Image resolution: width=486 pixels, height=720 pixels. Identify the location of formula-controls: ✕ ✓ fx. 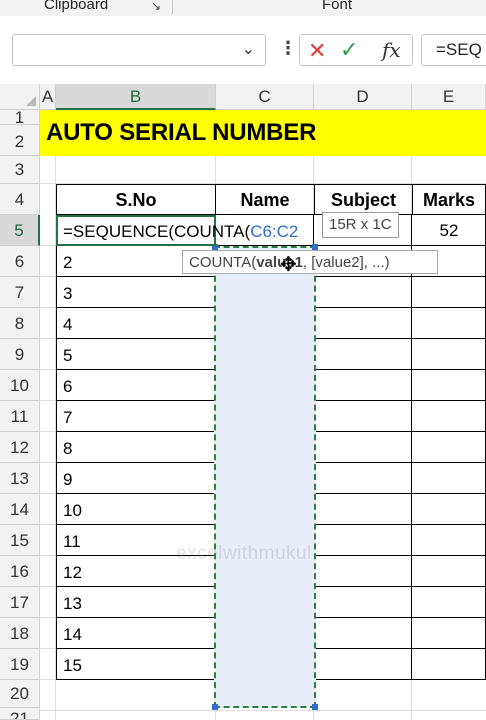
(356, 50).